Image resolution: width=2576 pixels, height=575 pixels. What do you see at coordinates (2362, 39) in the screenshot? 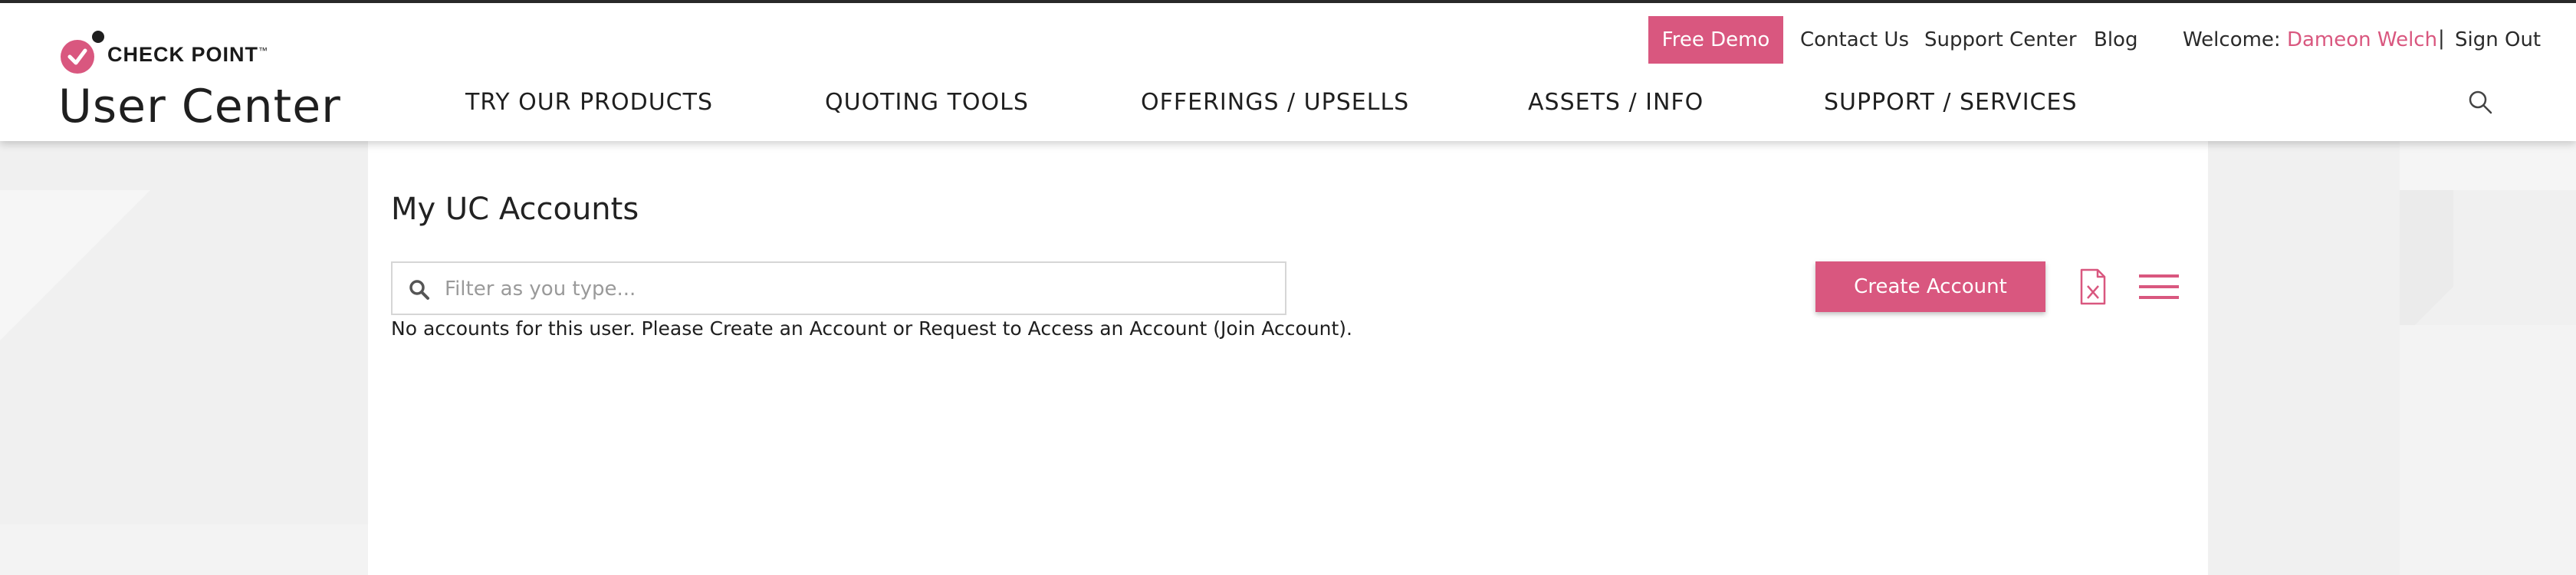
I see `user-name-link: Dameon Welch` at bounding box center [2362, 39].